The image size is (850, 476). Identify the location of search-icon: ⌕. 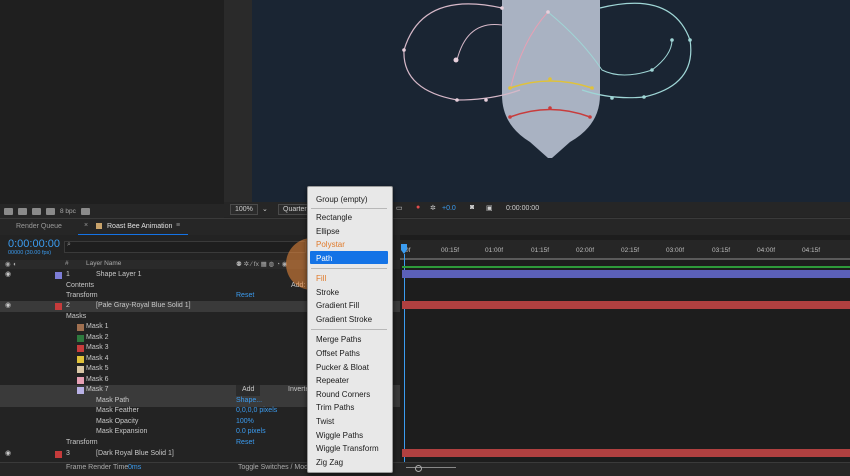
(69, 244).